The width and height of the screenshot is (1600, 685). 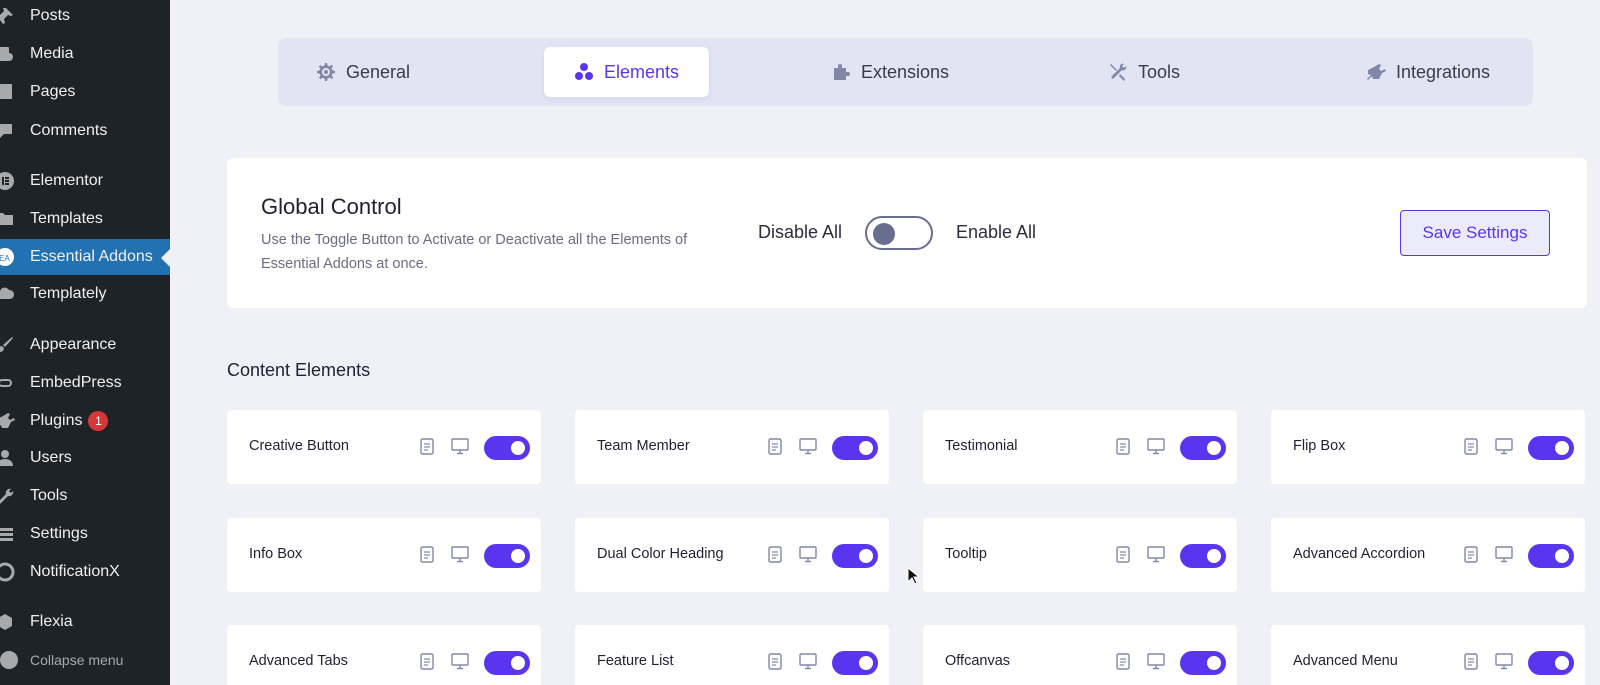 I want to click on collapse-icon, so click(x=9, y=660).